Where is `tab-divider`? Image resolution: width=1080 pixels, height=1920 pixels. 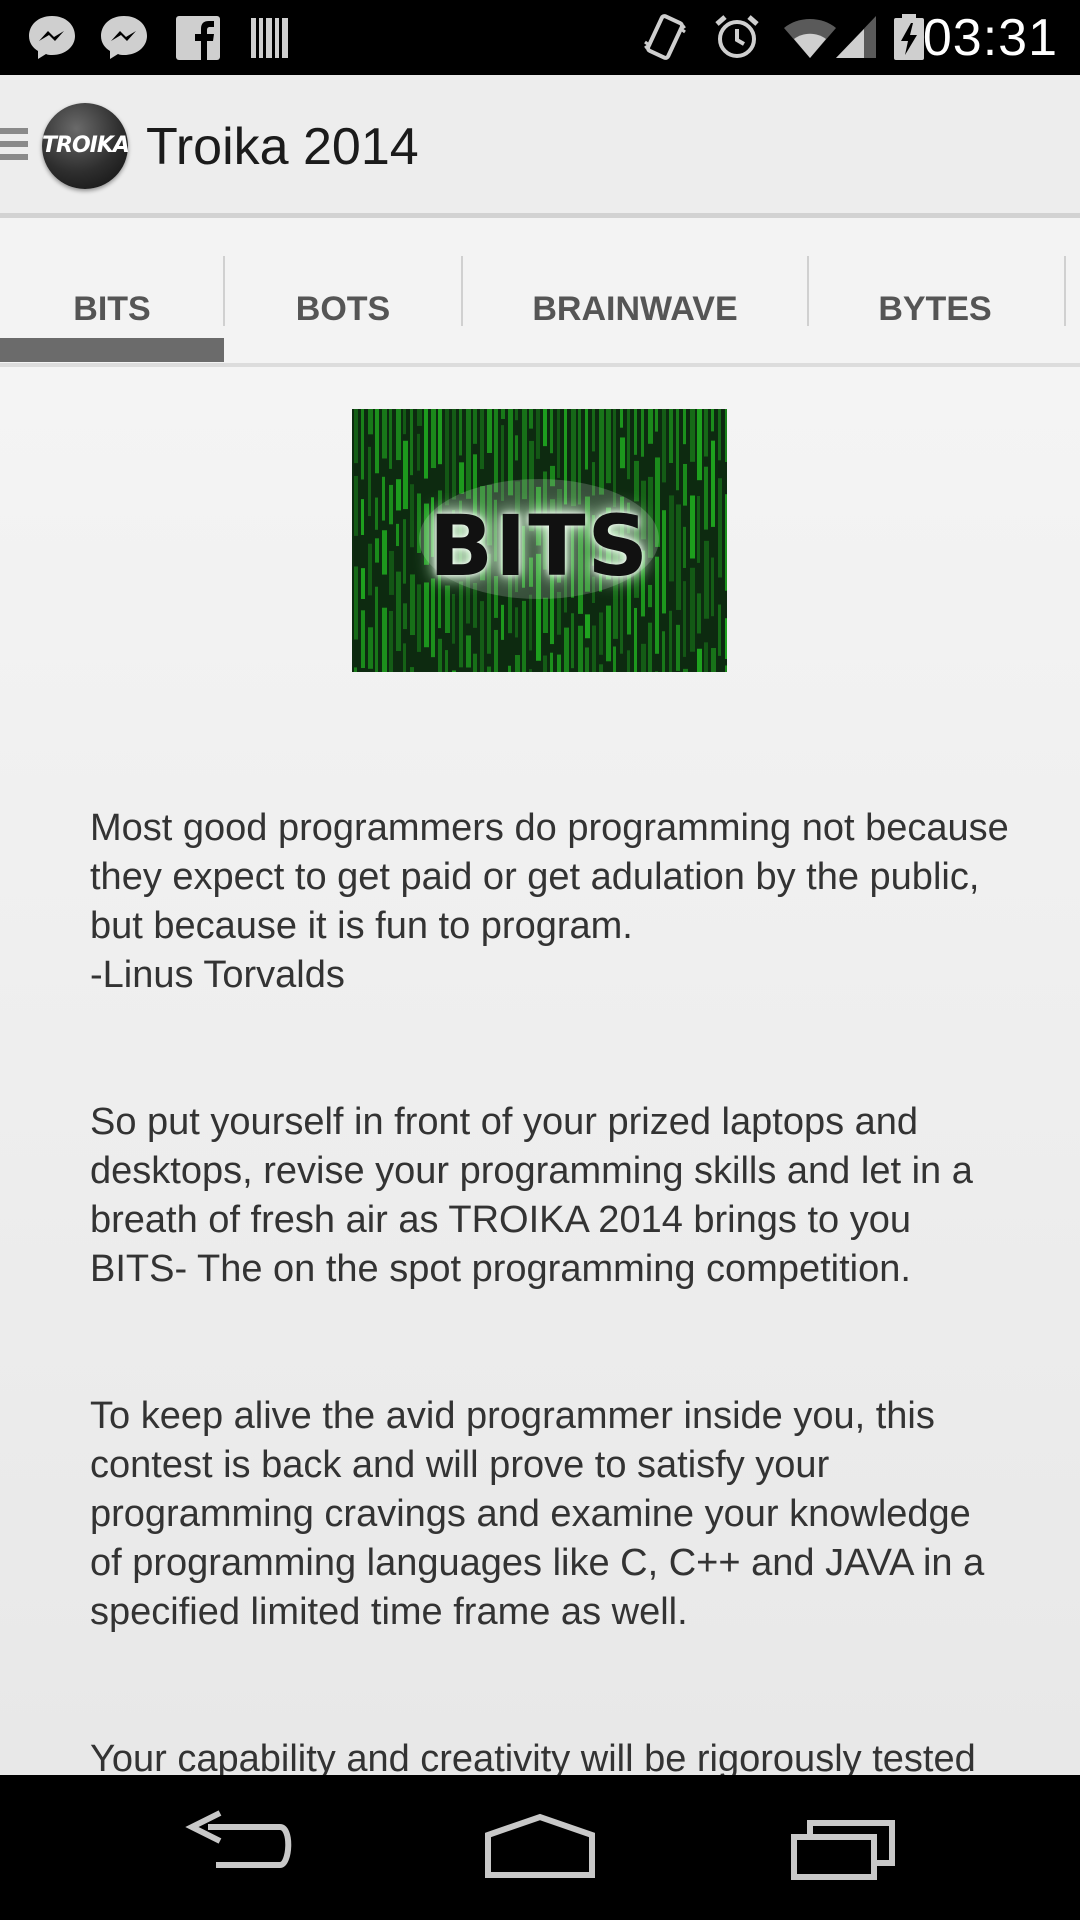
tab-divider is located at coordinates (1065, 291).